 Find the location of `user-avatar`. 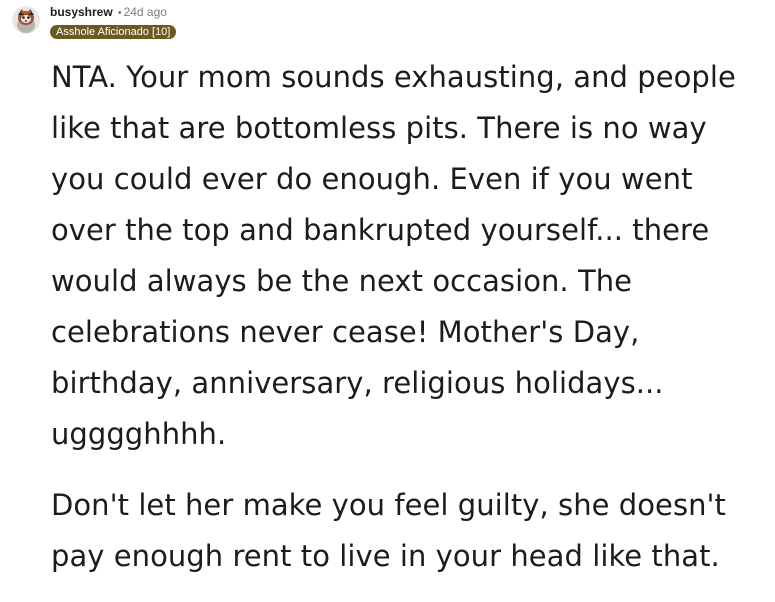

user-avatar is located at coordinates (26, 20).